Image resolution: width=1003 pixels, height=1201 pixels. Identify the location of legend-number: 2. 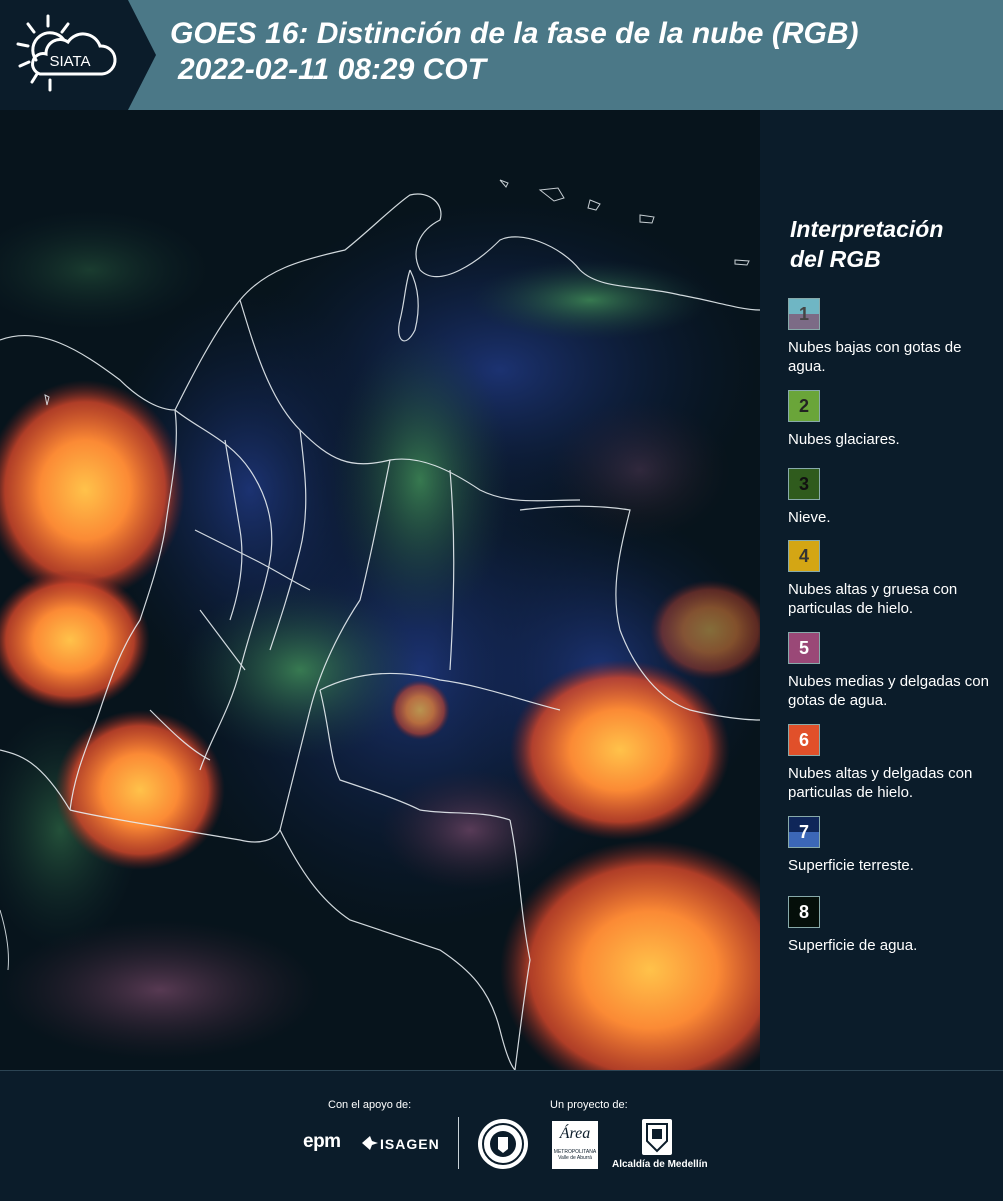
(803, 406).